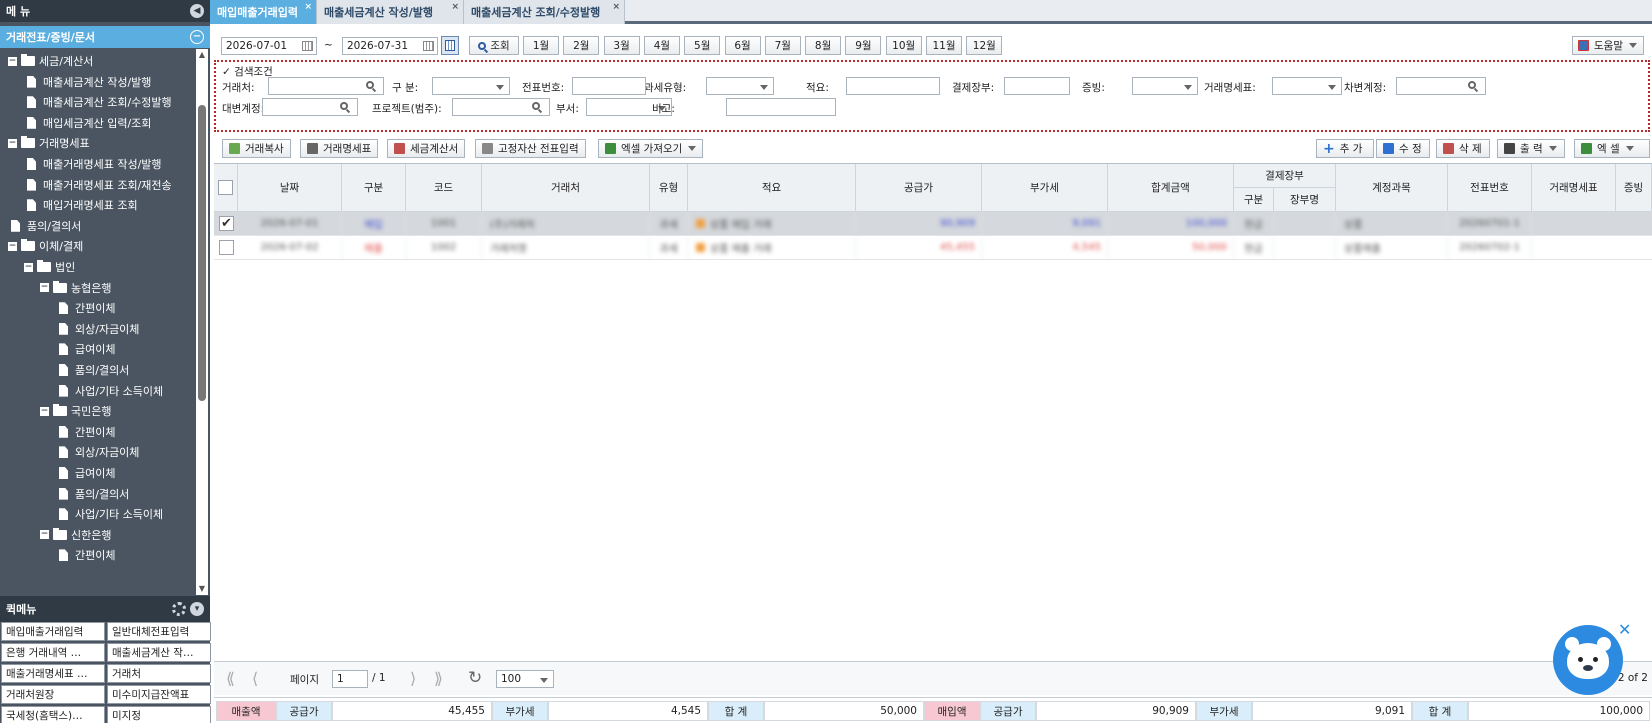 This screenshot has width=1652, height=723. What do you see at coordinates (159, 714) in the screenshot?
I see `quick-menu-item: 미지정` at bounding box center [159, 714].